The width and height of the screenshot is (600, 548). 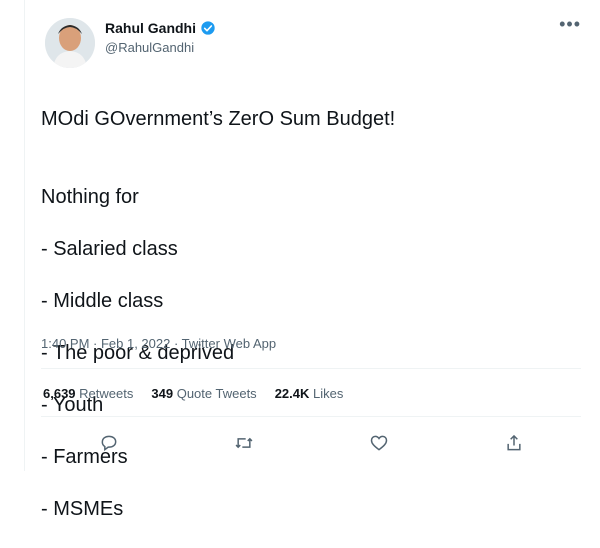 What do you see at coordinates (158, 343) in the screenshot?
I see `tweet-timestamp: 1:40 PM · Feb 1, 2022 · Twitter Web App` at bounding box center [158, 343].